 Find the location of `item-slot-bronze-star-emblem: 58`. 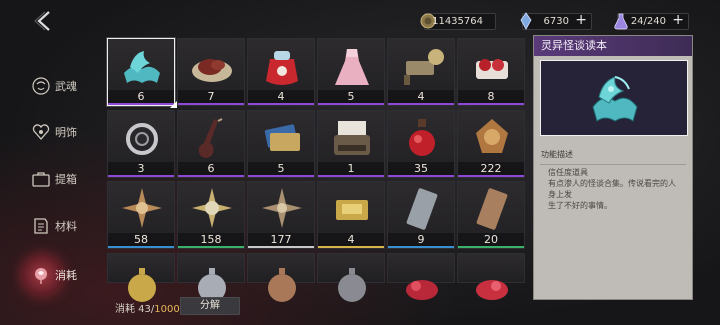

item-slot-bronze-star-emblem: 58 is located at coordinates (141, 215).